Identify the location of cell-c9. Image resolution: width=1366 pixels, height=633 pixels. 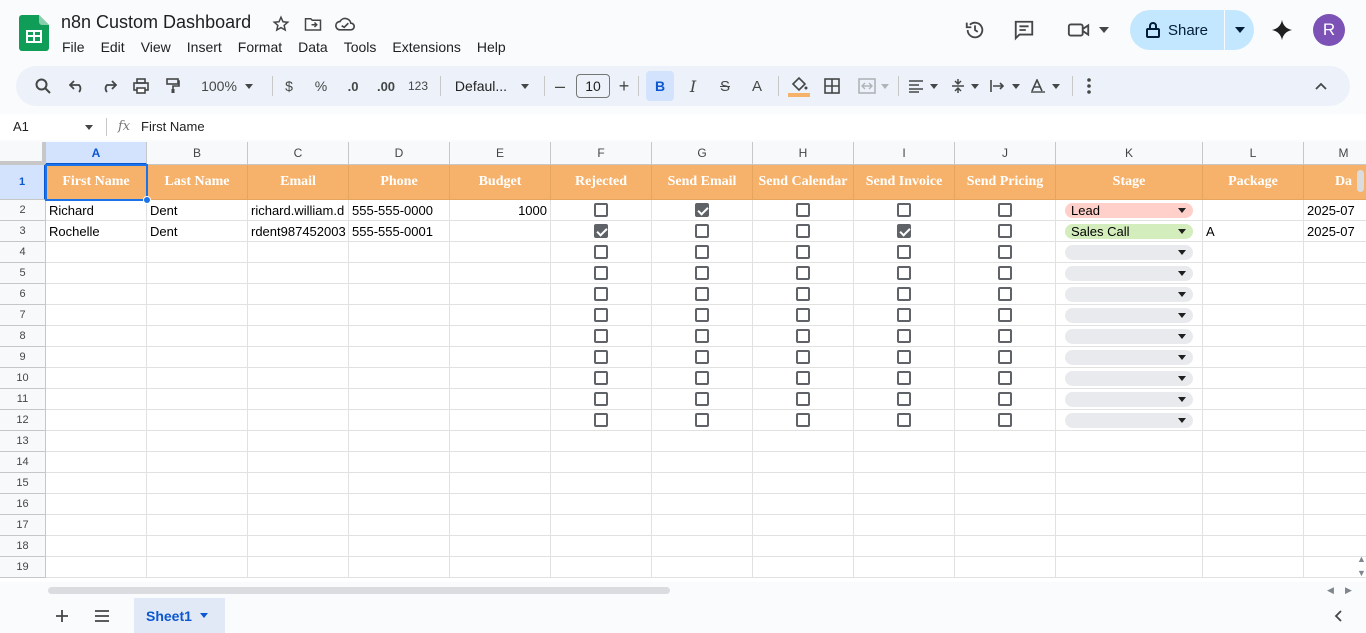
(298, 357).